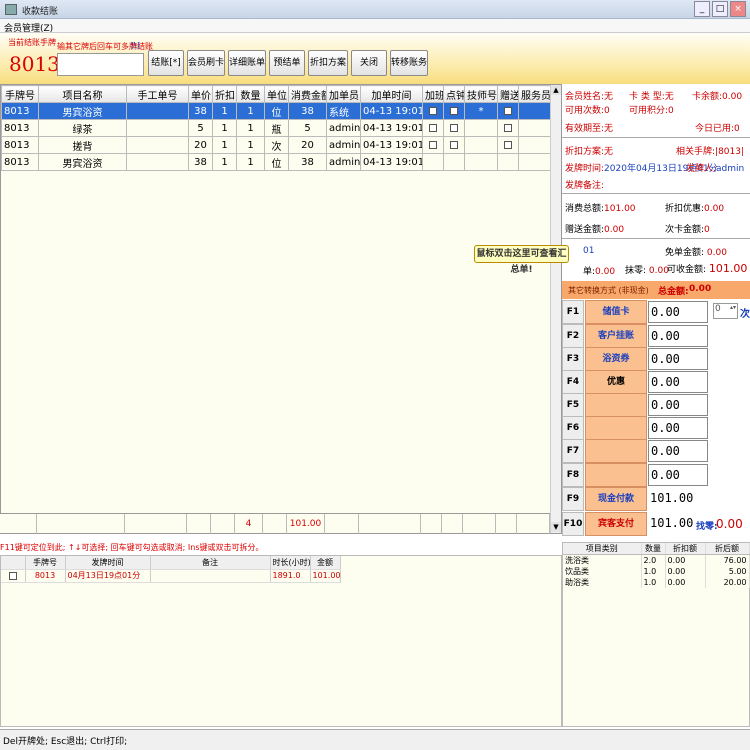 The height and width of the screenshot is (750, 750). I want to click on scroll-down-icon: ▼, so click(556, 527).